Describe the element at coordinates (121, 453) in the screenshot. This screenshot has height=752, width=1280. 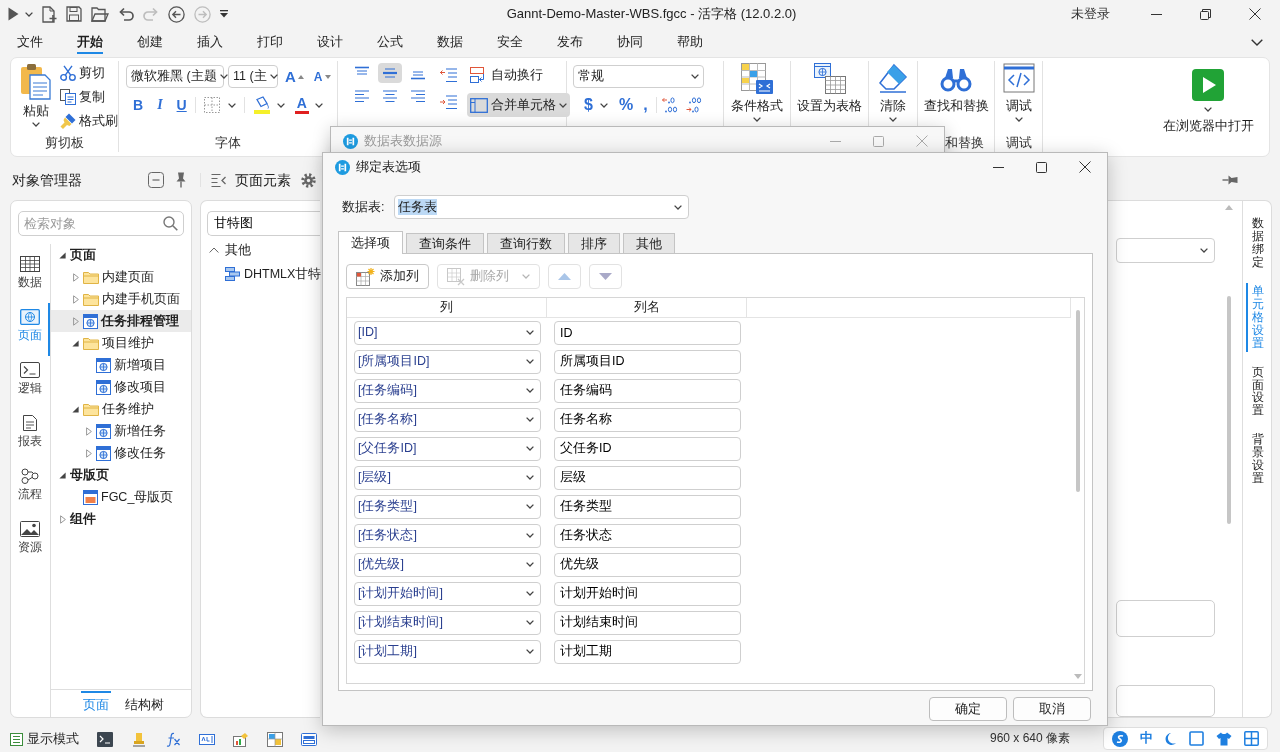
I see `tree-item: 修改任务` at that location.